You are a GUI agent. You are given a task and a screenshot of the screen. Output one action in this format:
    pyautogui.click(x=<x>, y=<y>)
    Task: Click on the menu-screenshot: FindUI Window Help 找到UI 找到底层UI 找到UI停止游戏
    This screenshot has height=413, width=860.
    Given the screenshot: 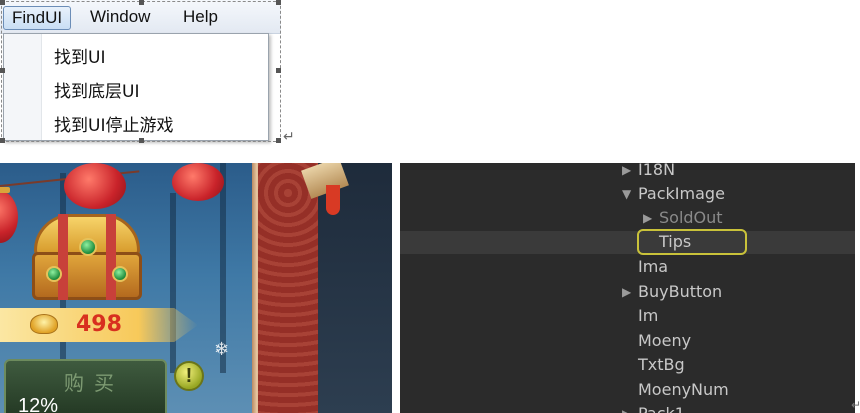 What is the action you would take?
    pyautogui.click(x=141, y=71)
    